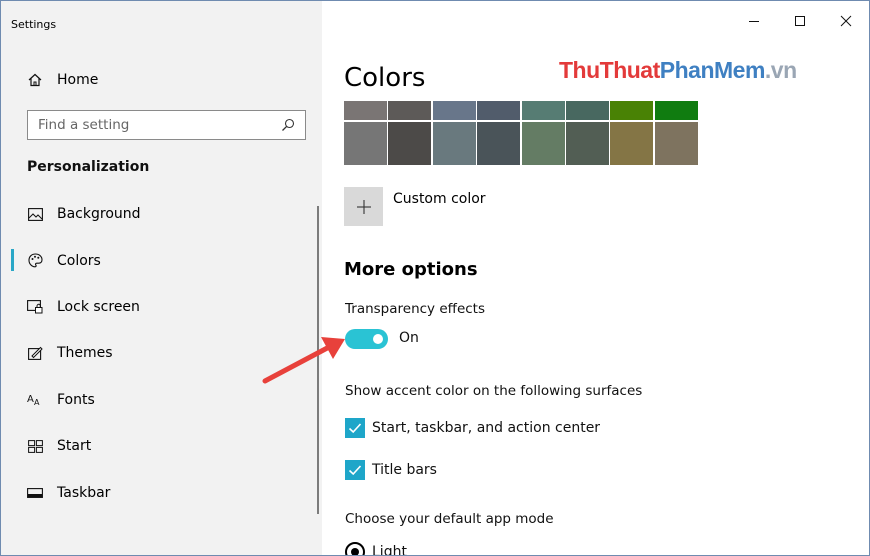 Image resolution: width=870 pixels, height=556 pixels. What do you see at coordinates (579, 70) in the screenshot?
I see `watermark-part: Thu` at bounding box center [579, 70].